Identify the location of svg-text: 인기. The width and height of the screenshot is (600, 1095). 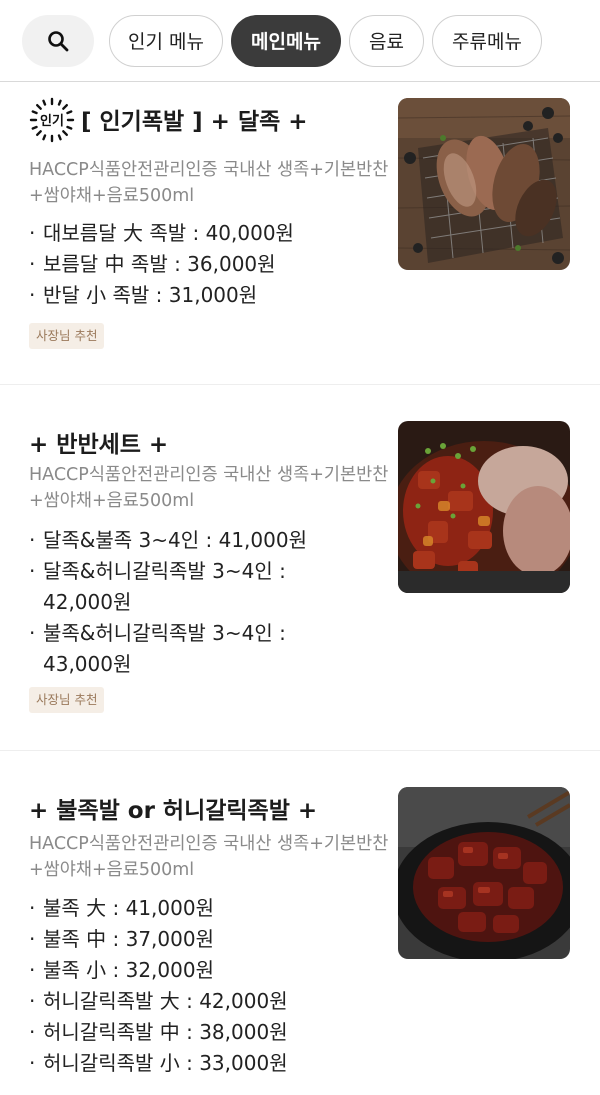
(52, 121).